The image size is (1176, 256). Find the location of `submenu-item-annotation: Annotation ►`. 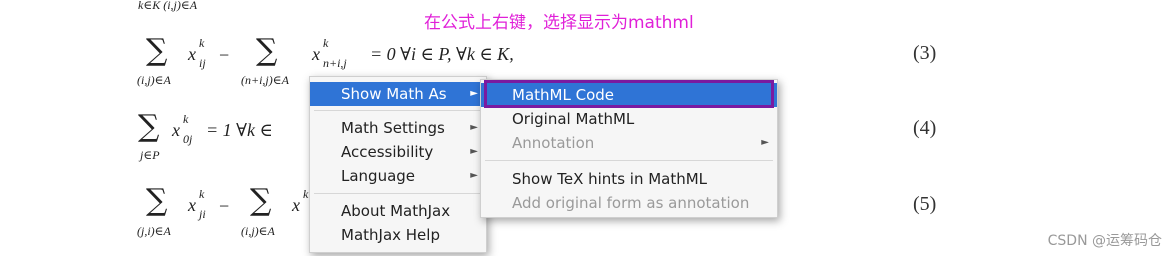

submenu-item-annotation: Annotation ► is located at coordinates (629, 143).